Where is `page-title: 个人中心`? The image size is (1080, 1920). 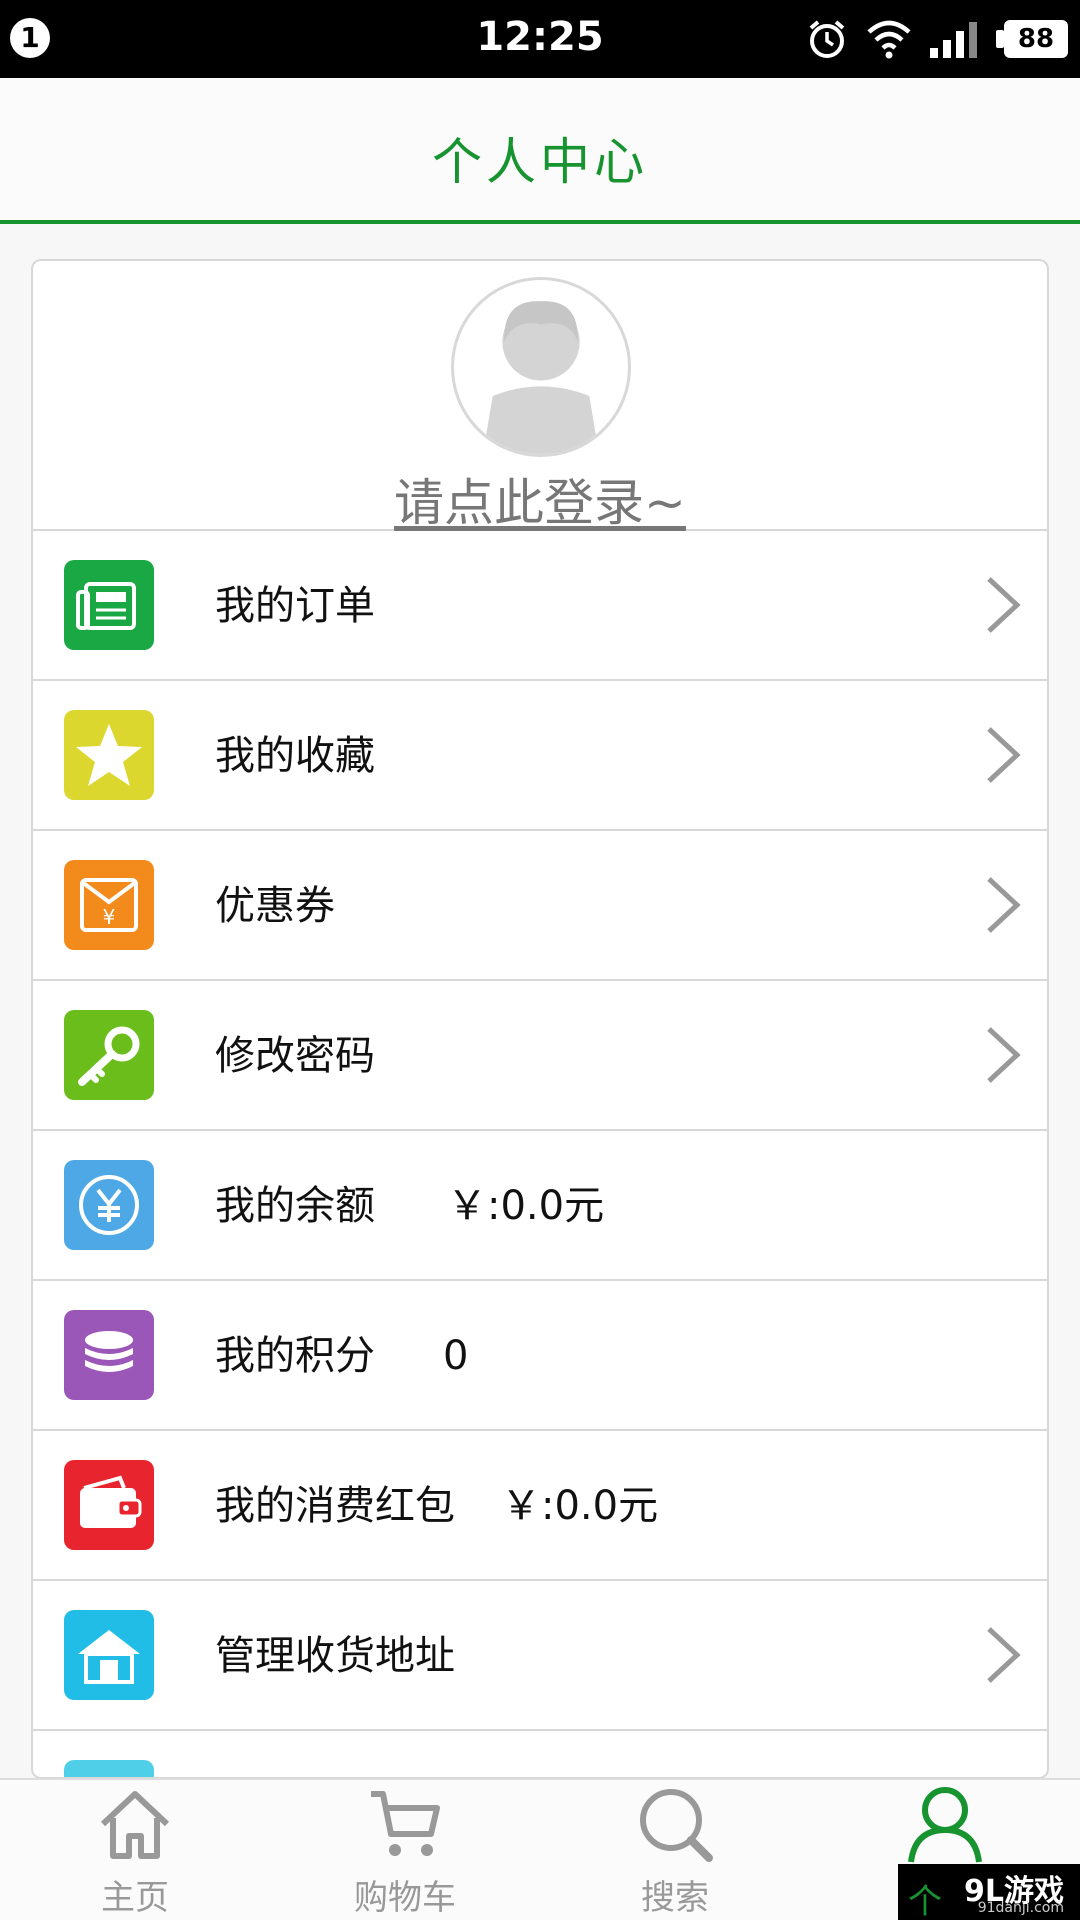
page-title: 个人中心 is located at coordinates (540, 162).